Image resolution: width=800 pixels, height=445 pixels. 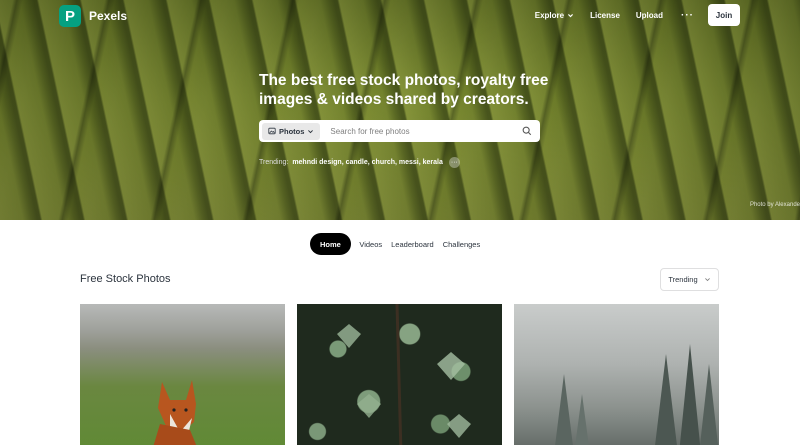 What do you see at coordinates (274, 162) in the screenshot?
I see `trending-label: Trending:` at bounding box center [274, 162].